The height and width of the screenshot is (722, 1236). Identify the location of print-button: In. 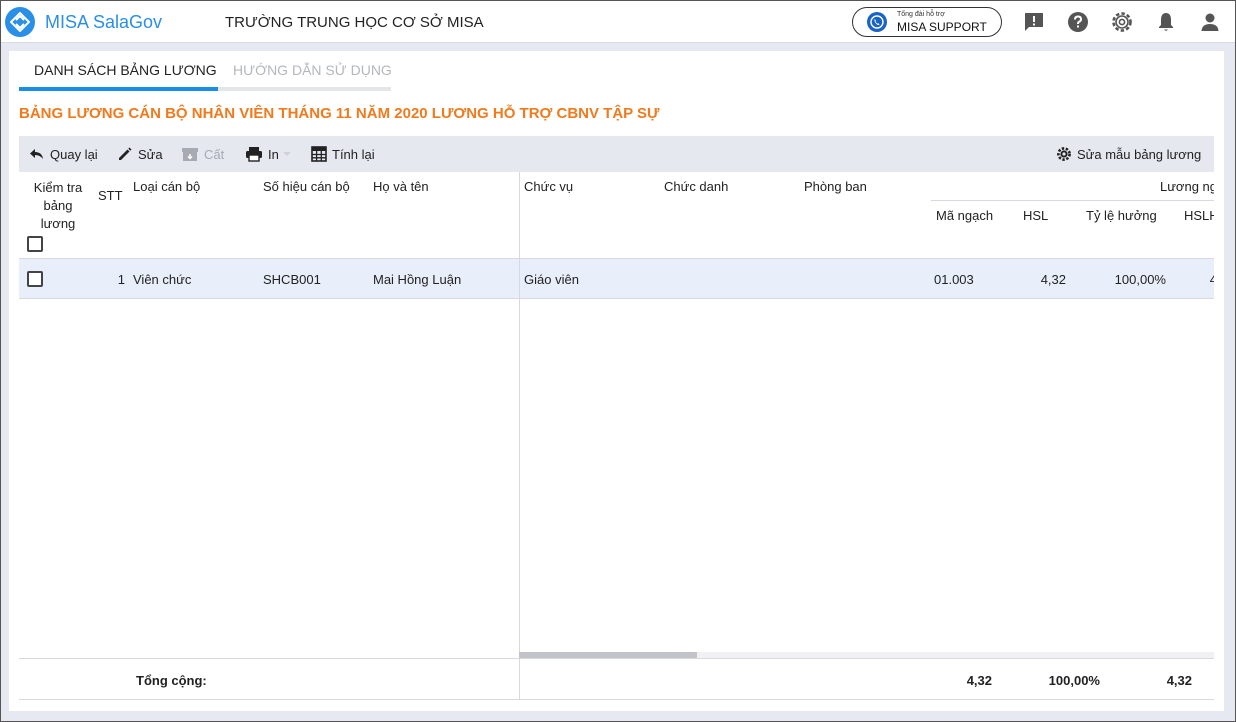
(271, 154).